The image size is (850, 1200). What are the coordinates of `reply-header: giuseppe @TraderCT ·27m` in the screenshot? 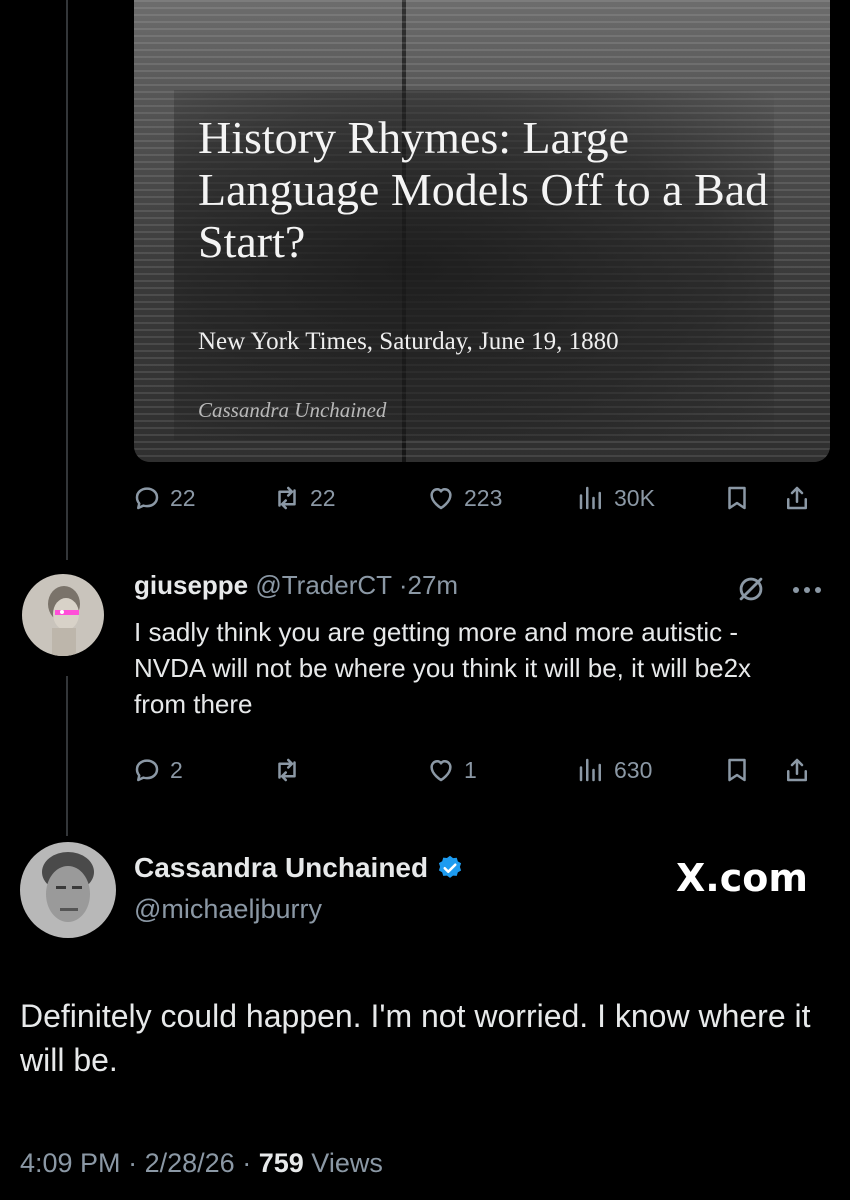 It's located at (296, 585).